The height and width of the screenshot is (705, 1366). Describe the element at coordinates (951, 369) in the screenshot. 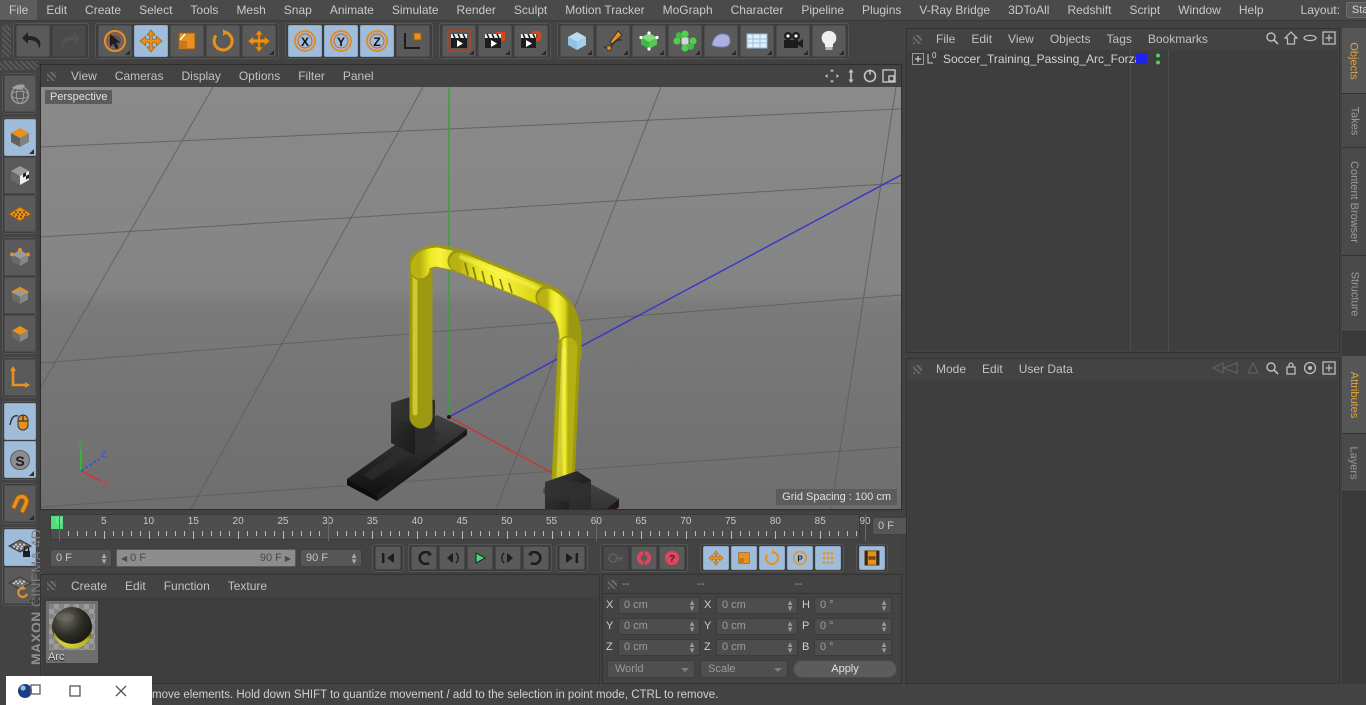

I see `attribute-menu-mode: Mode` at that location.